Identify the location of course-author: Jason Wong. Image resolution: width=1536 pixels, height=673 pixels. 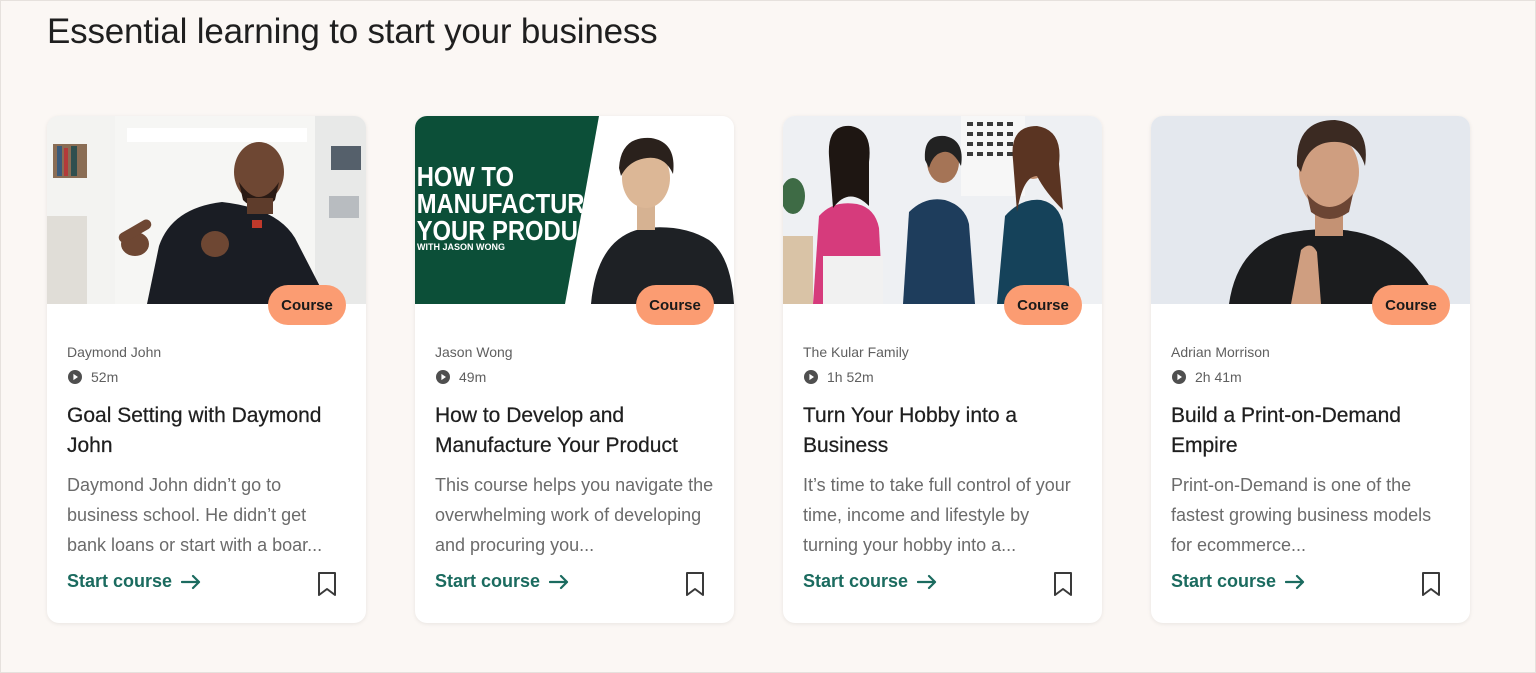
(474, 352).